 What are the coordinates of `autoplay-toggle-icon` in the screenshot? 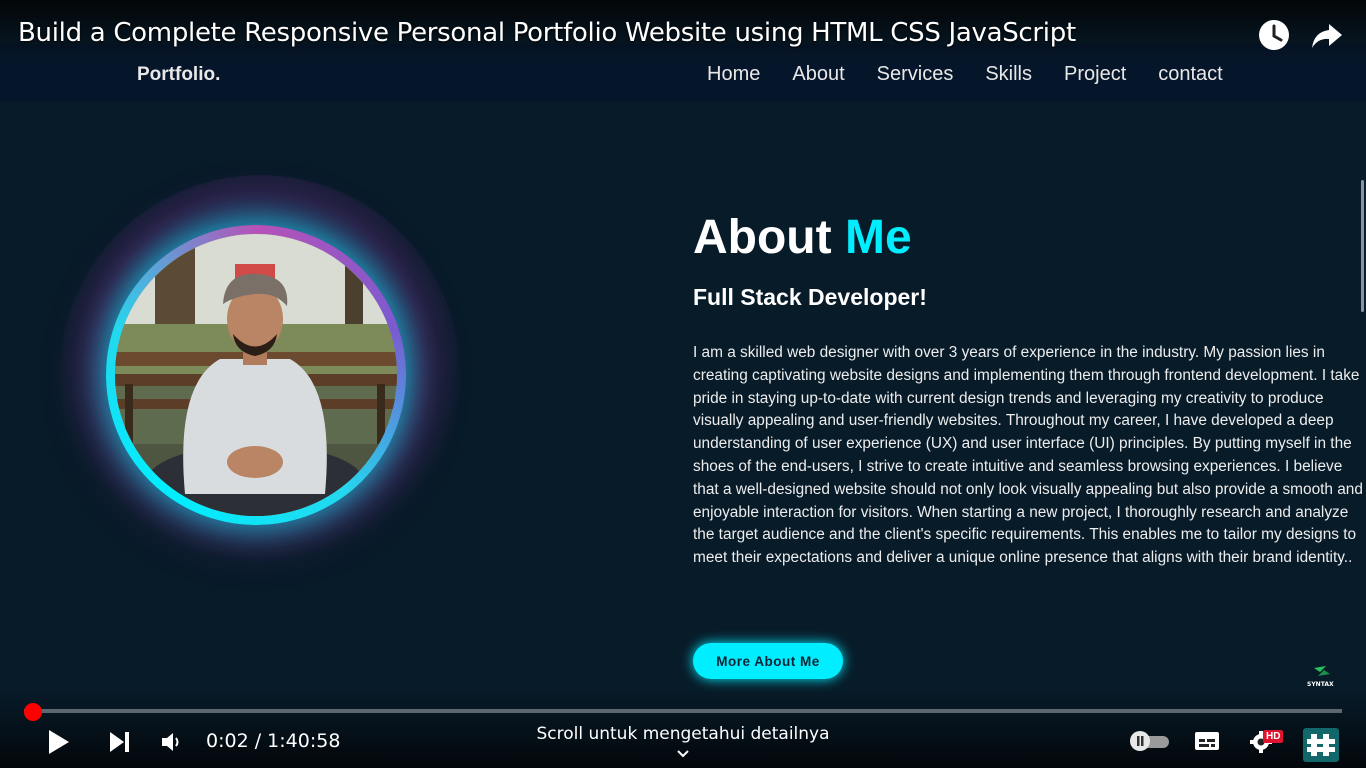 It's located at (1150, 743).